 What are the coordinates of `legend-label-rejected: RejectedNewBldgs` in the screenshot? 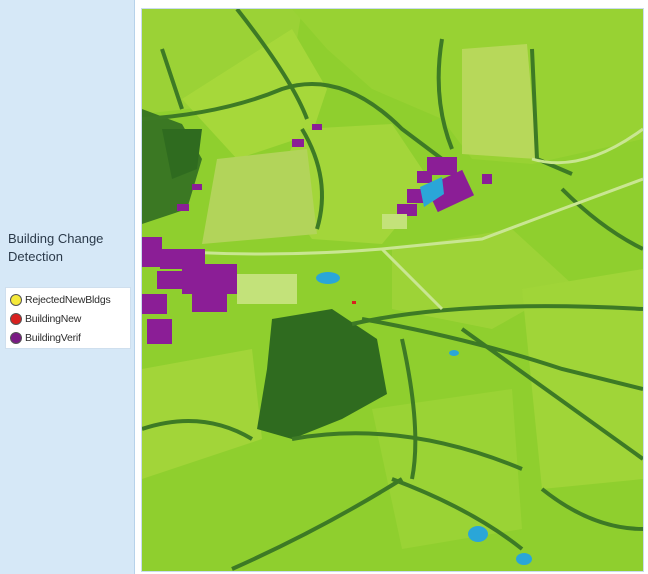 It's located at (68, 300).